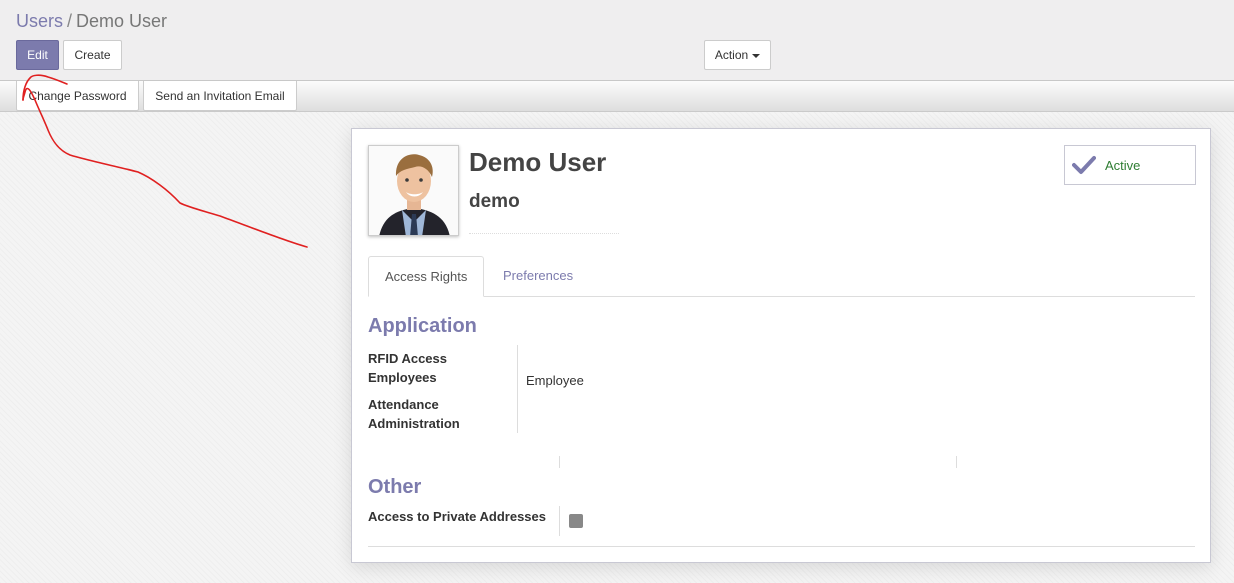 This screenshot has height=583, width=1234. I want to click on private-addresses-checkbox, so click(576, 521).